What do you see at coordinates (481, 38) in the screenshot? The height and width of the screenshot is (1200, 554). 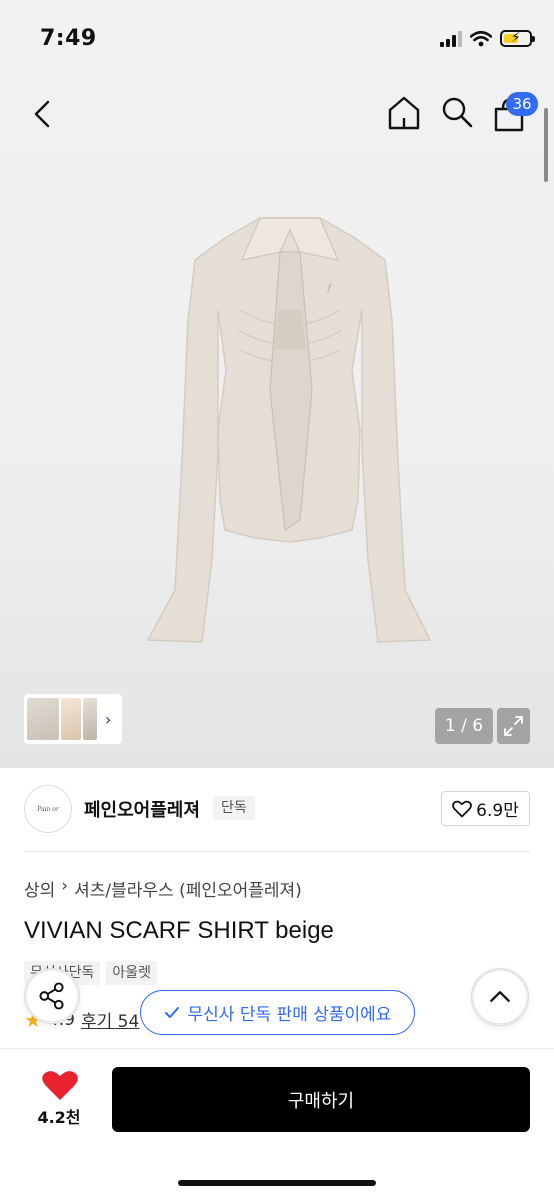 I see `wifi-icon` at bounding box center [481, 38].